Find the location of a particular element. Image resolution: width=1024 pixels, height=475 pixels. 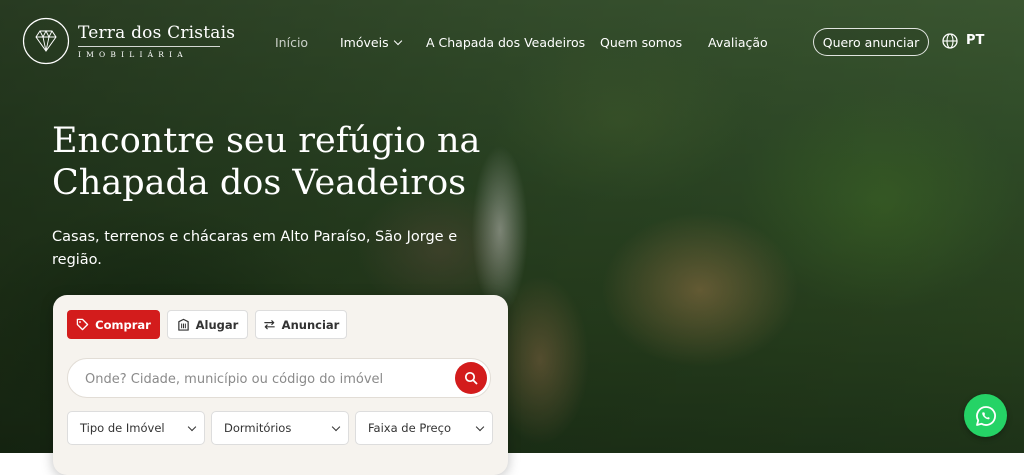

building-icon is located at coordinates (183, 324).